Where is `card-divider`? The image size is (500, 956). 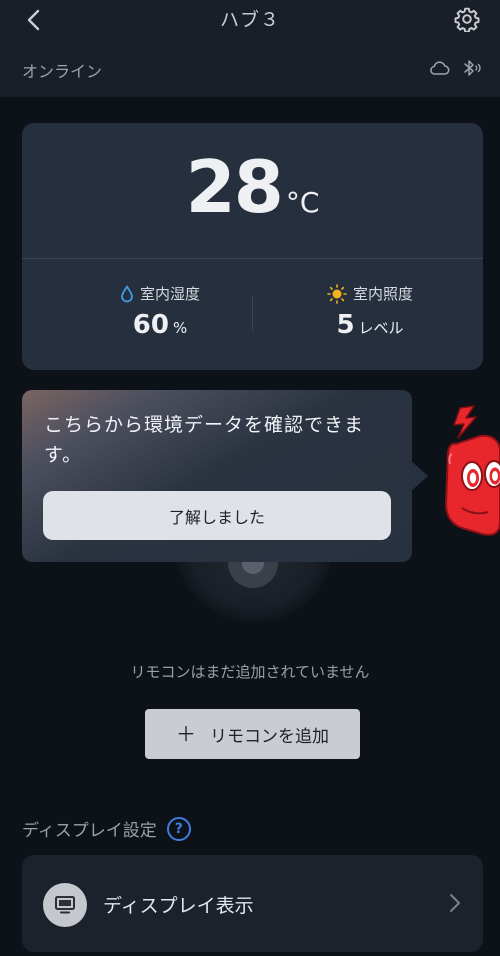 card-divider is located at coordinates (252, 258).